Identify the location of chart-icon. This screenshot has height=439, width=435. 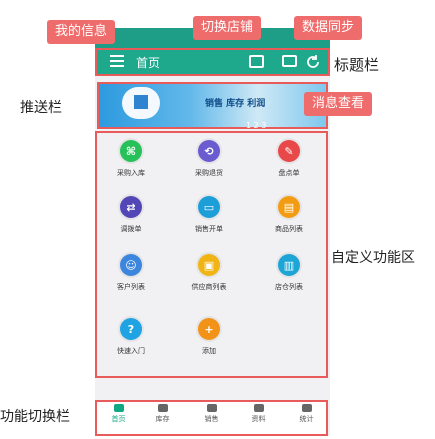
(141, 102).